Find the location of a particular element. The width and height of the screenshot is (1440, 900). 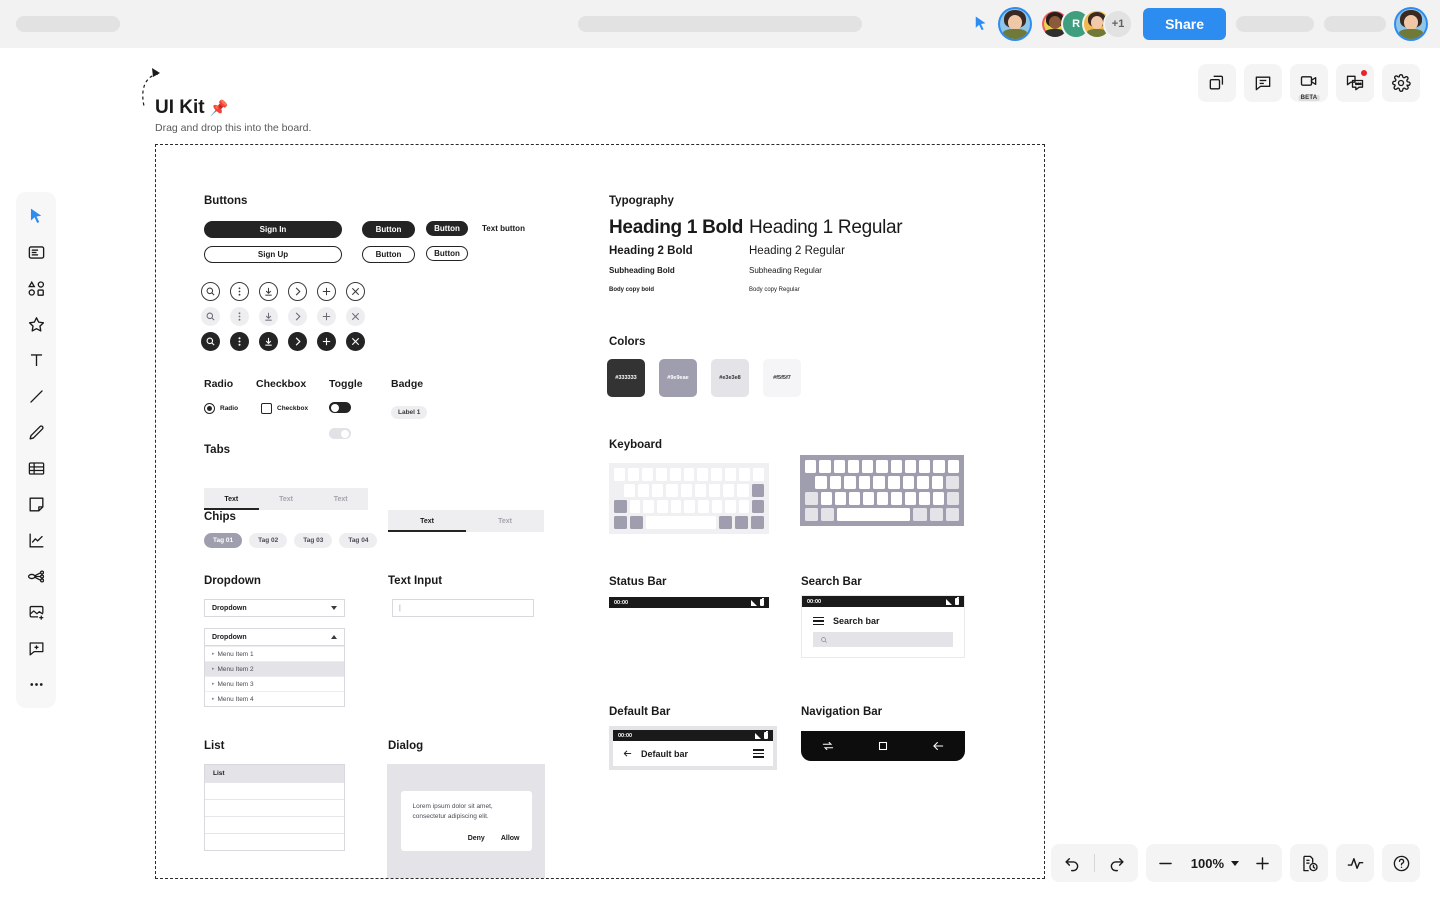

zoom-level-selector: 100% is located at coordinates (1214, 863).